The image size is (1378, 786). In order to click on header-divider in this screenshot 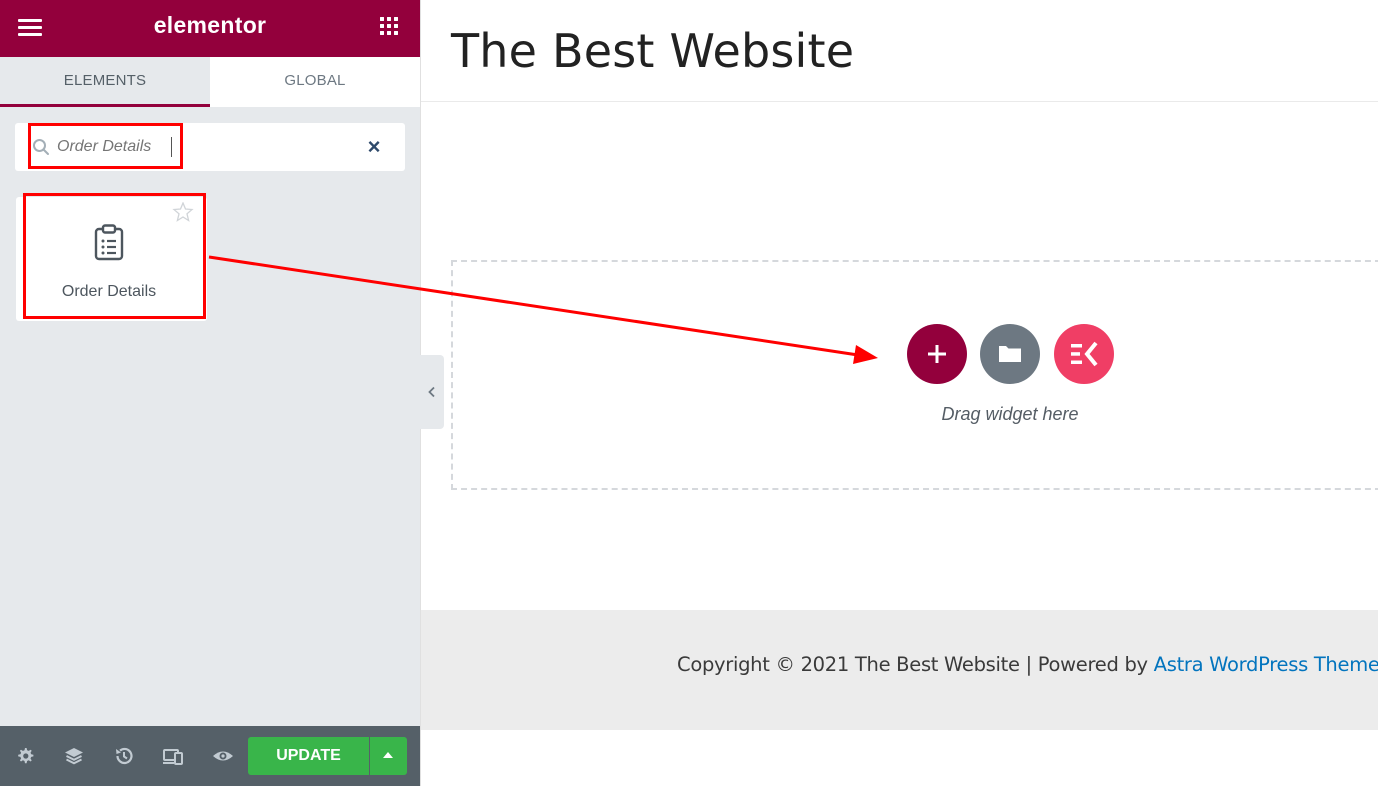, I will do `click(899, 101)`.